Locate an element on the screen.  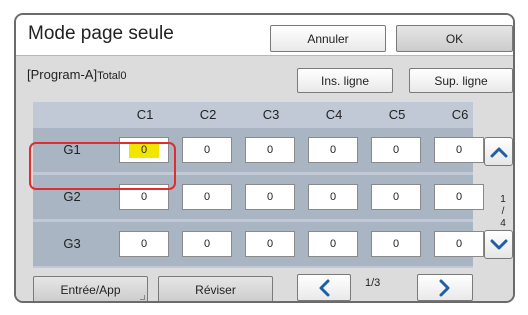
program-name: [Program-A] is located at coordinates (62, 74).